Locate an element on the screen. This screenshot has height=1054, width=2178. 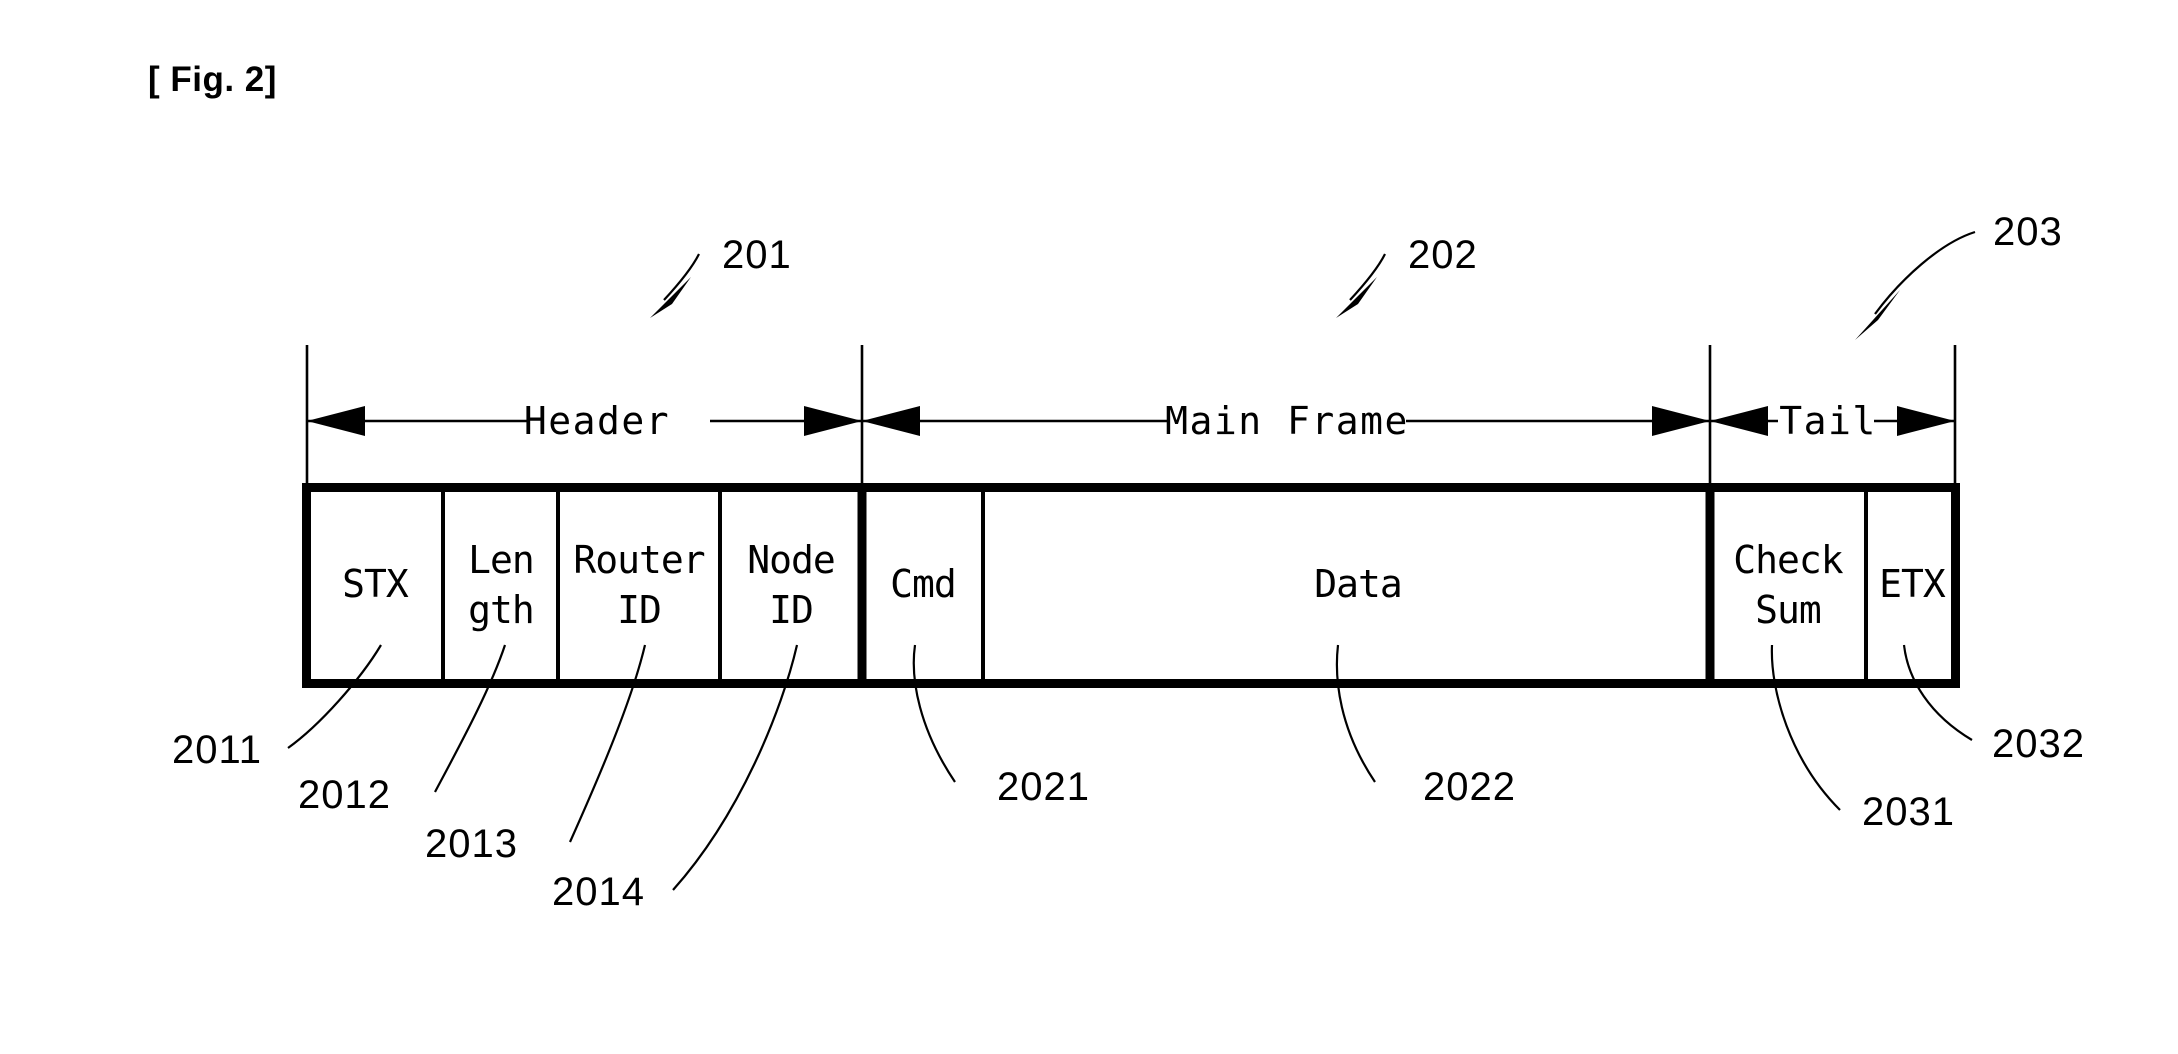
cell-label-stx: STX is located at coordinates (375, 584).